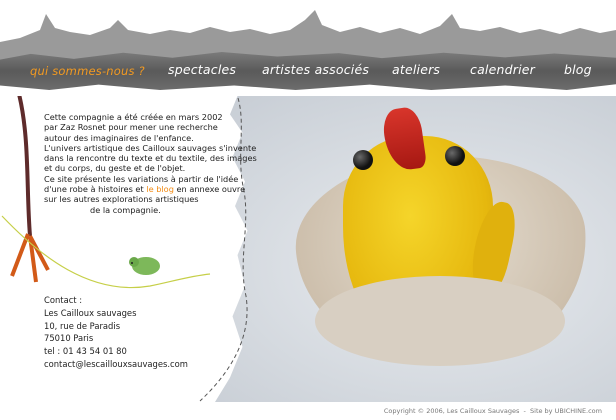 The height and width of the screenshot is (420, 616). I want to click on blog-link: le blog, so click(160, 189).